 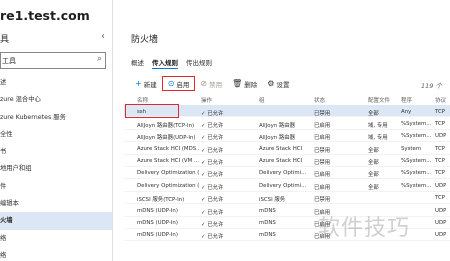 I want to click on search-input-text: 工具, so click(x=9, y=61).